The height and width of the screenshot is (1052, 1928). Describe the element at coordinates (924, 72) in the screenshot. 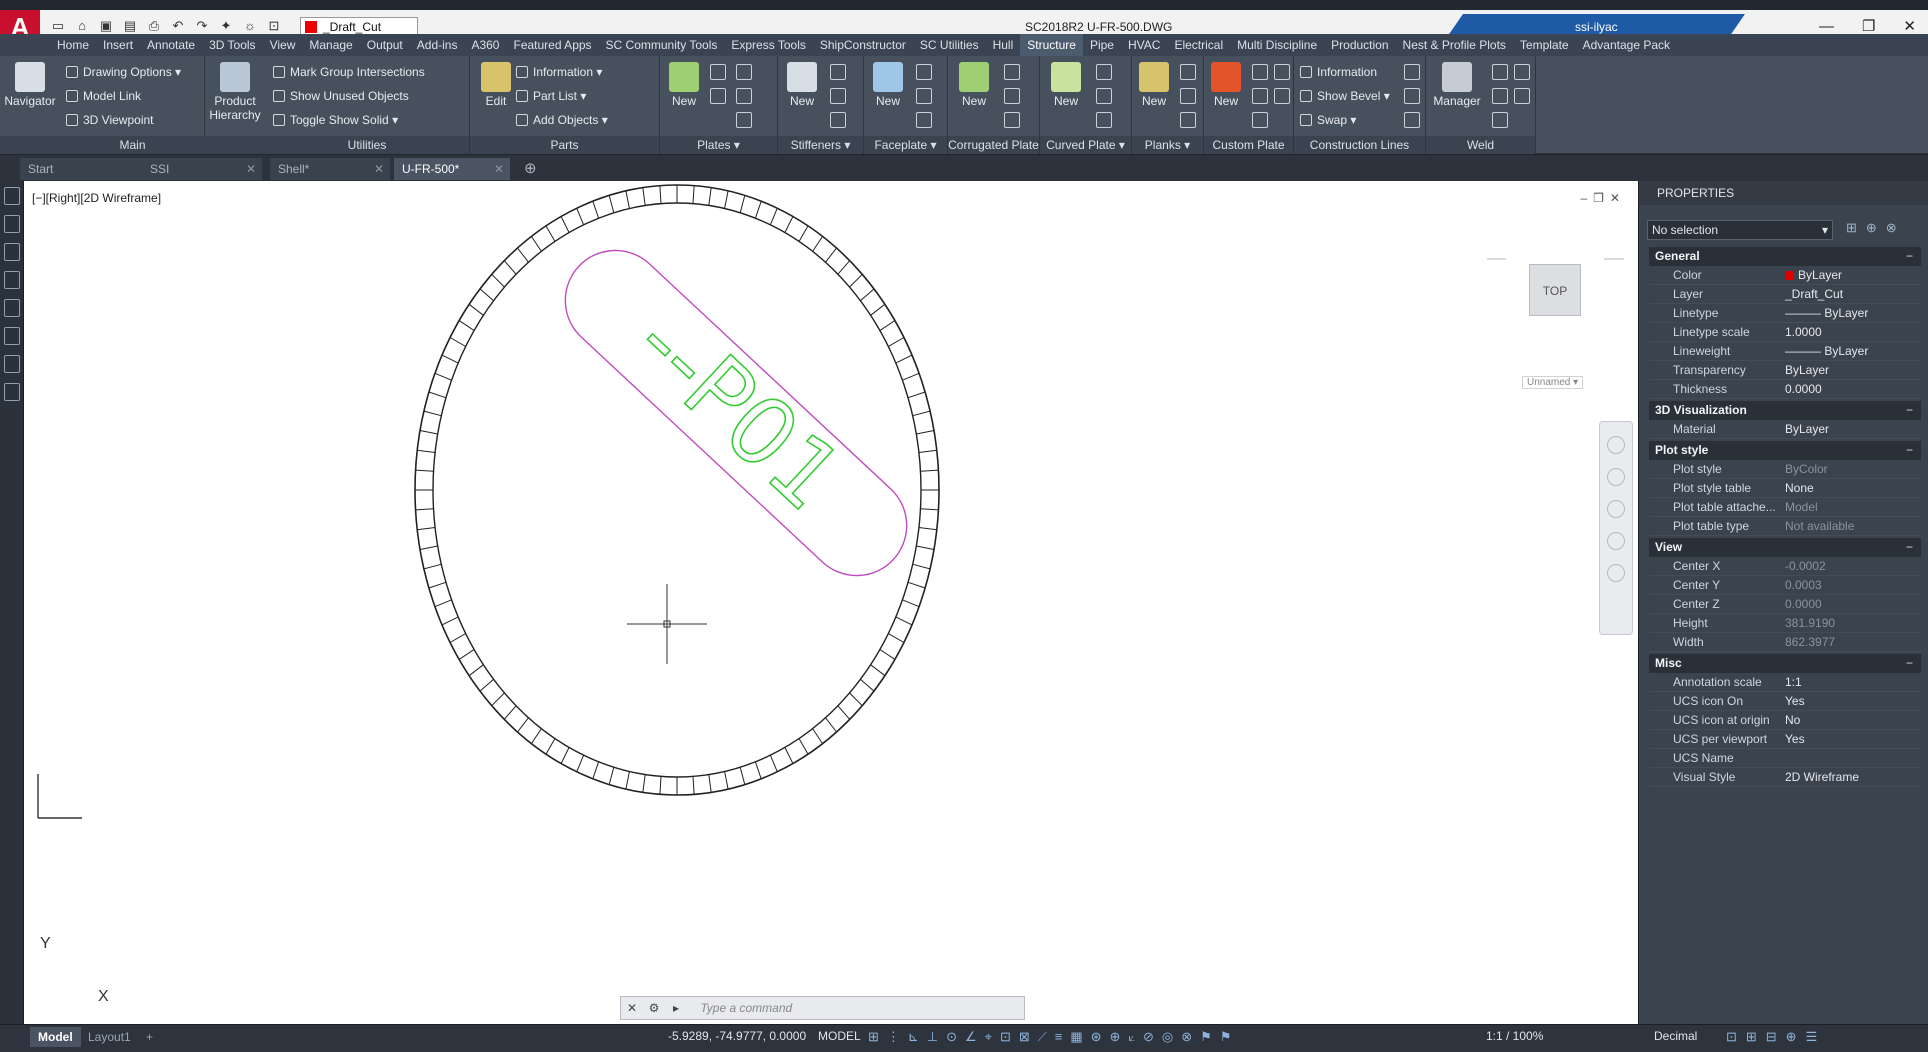

I see `faceplate-tool-icon` at that location.